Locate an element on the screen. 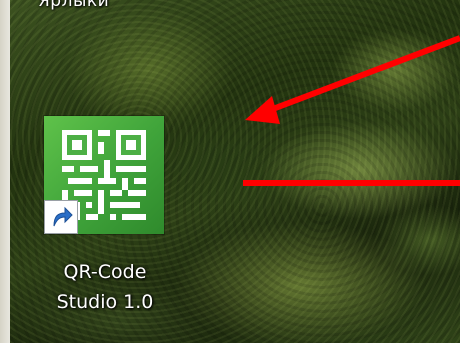  annotation-arrow-line is located at coordinates (361, 75).